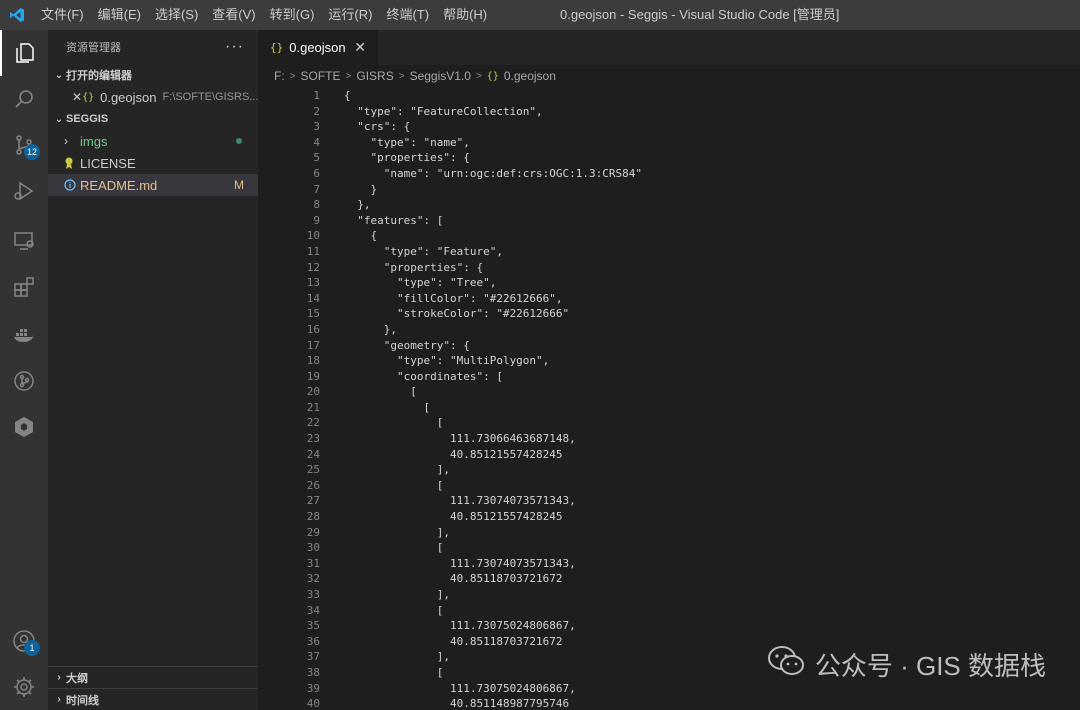 Image resolution: width=1080 pixels, height=710 pixels. What do you see at coordinates (153, 75) in the screenshot?
I see `open-editors-header: ⌄ 打开的编辑器` at bounding box center [153, 75].